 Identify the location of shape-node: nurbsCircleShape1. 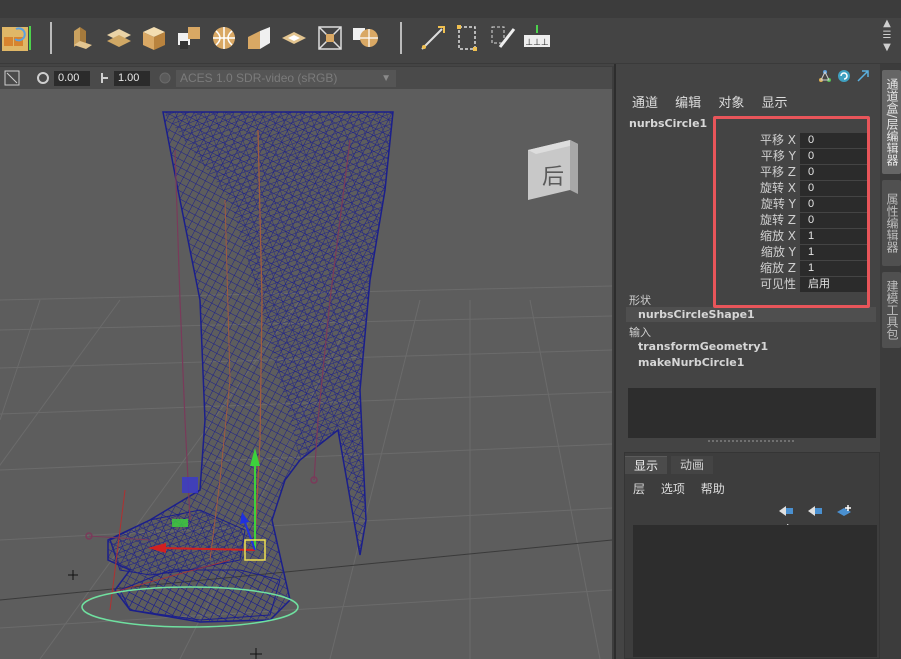
(696, 314).